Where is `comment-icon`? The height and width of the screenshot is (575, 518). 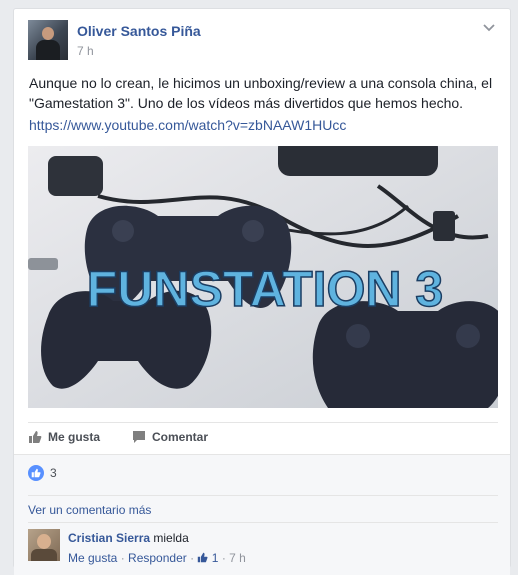 comment-icon is located at coordinates (139, 437).